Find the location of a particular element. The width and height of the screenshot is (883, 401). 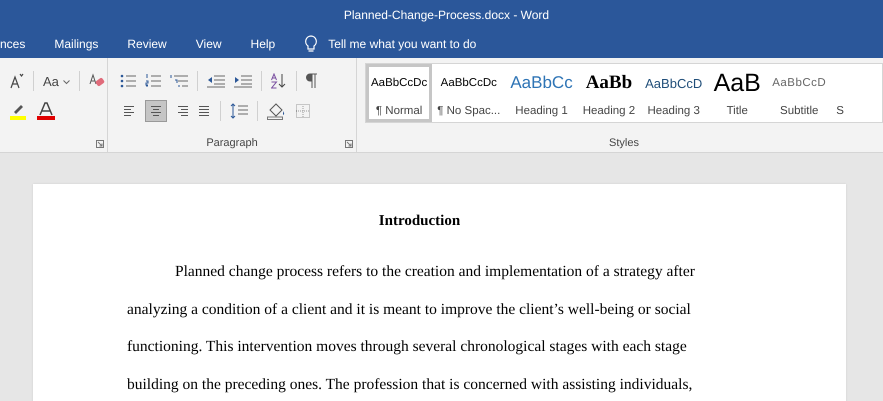

shading-icon is located at coordinates (277, 111).